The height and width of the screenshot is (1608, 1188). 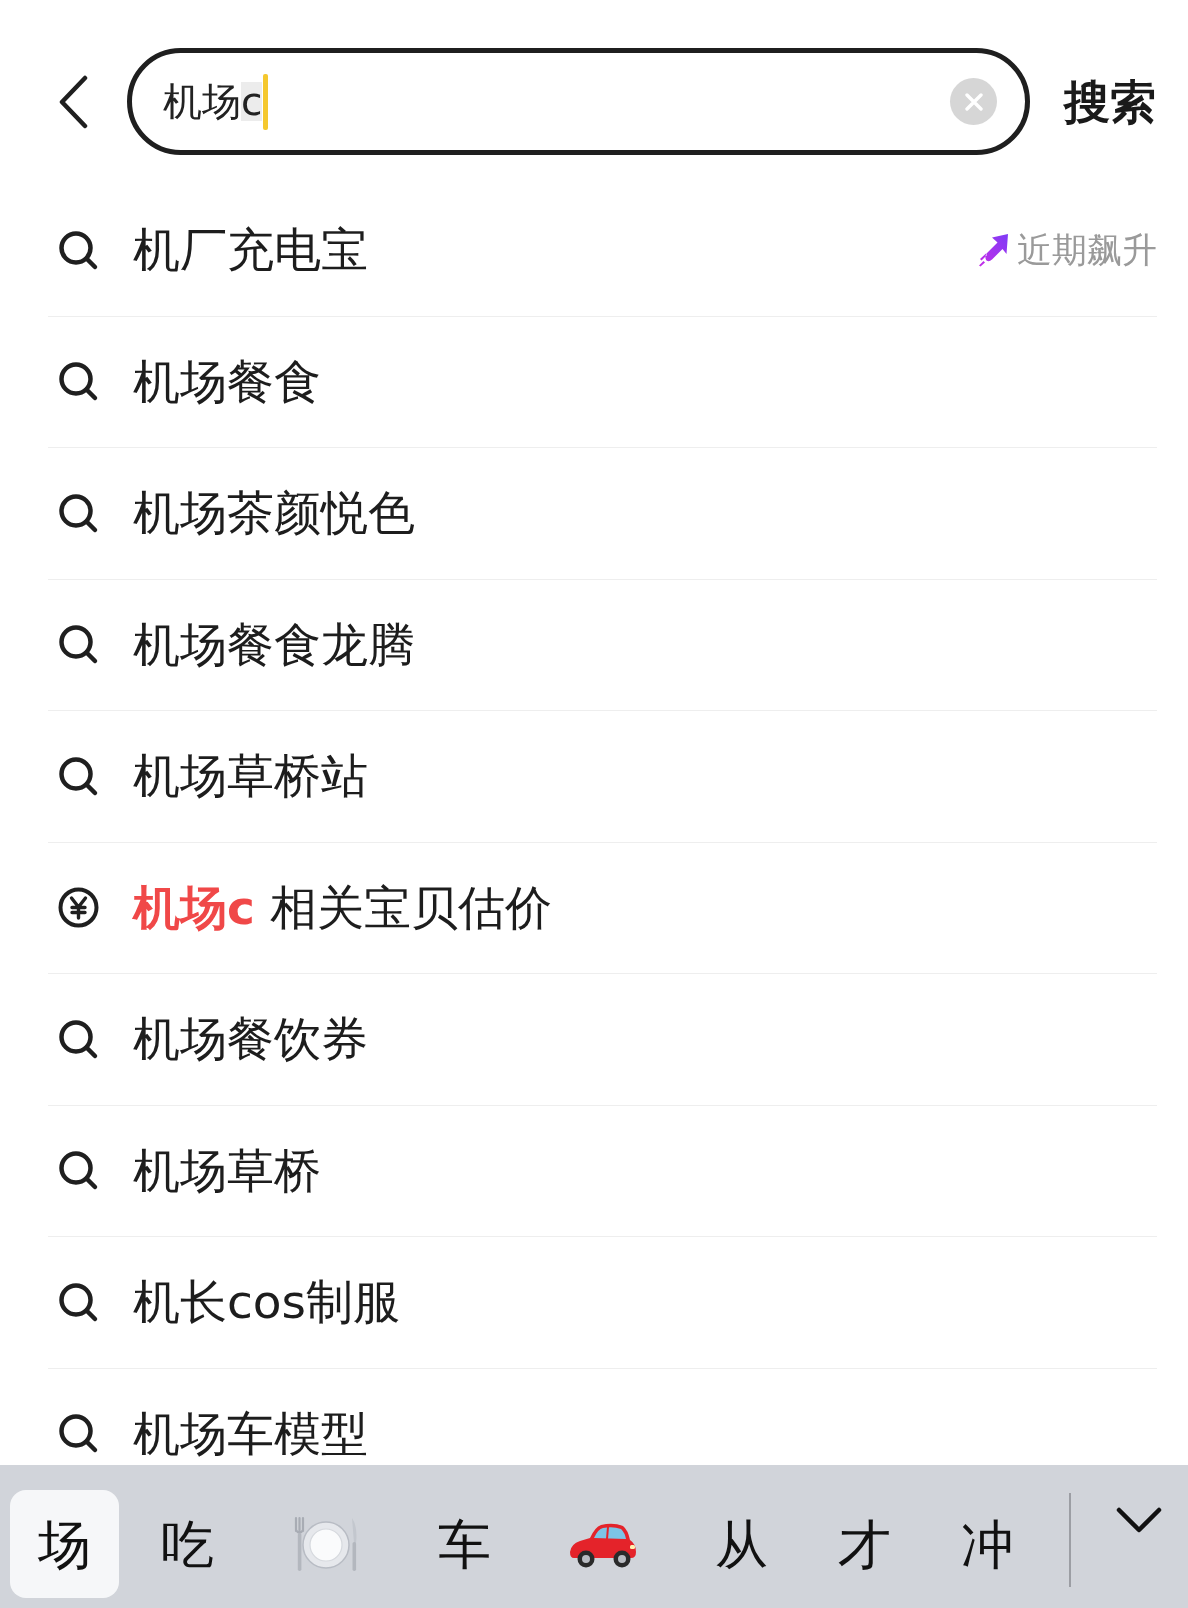 I want to click on suggestion-text: 机厂充电宝, so click(x=250, y=250).